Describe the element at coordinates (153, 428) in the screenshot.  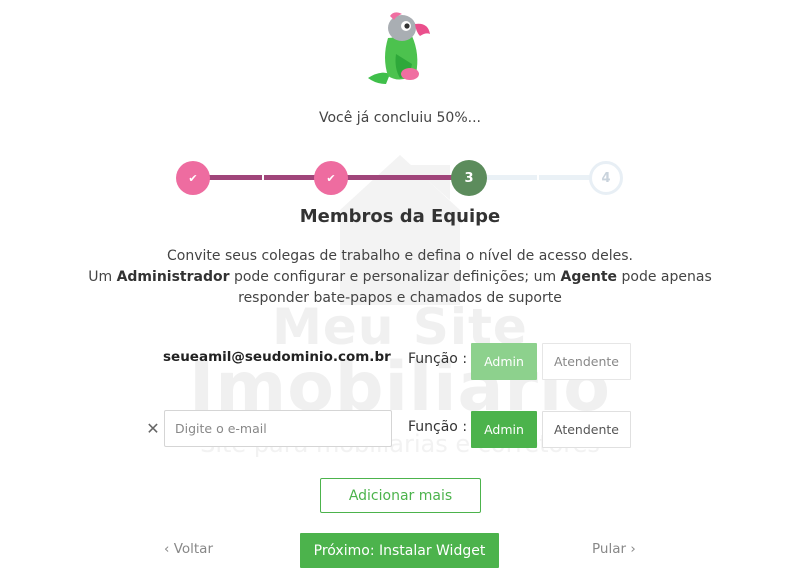
I see `close-icon: ✕` at that location.